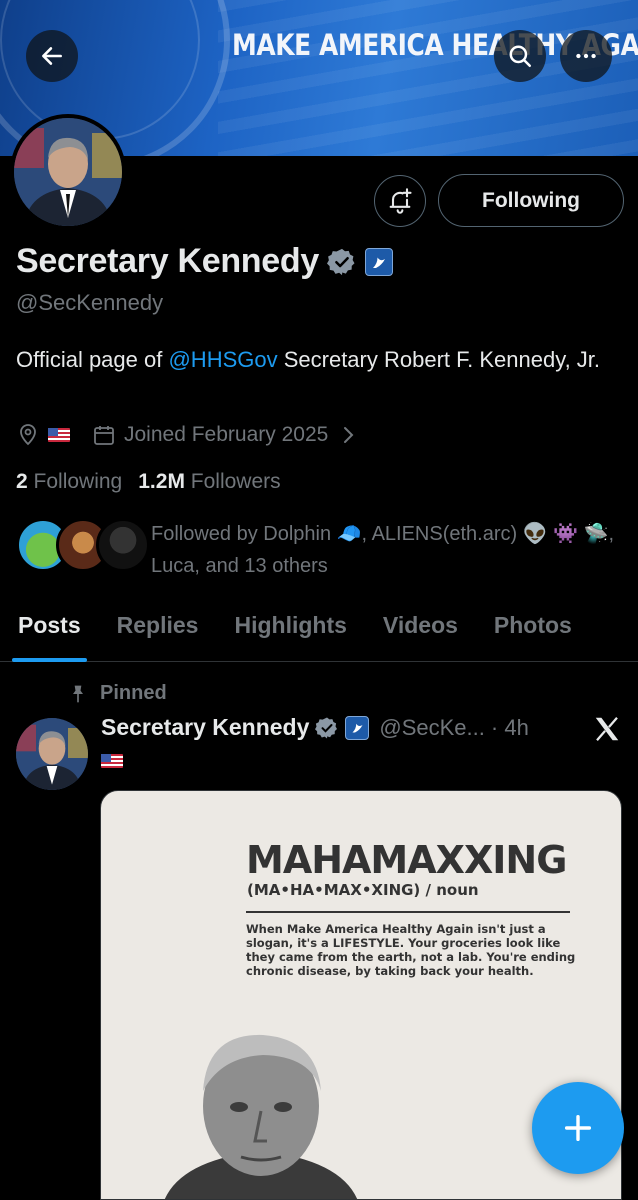 This screenshot has width=638, height=1200. Describe the element at coordinates (531, 200) in the screenshot. I see `following-button: Following` at that location.